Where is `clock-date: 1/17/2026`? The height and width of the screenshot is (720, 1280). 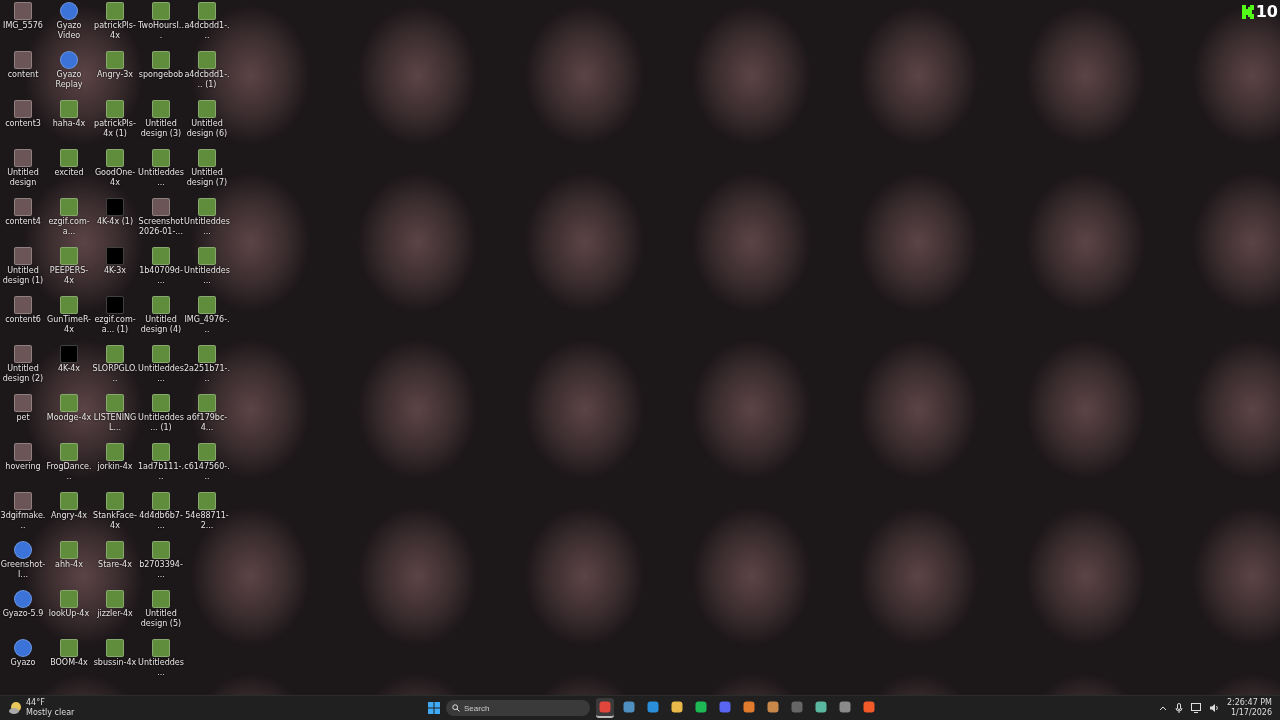 clock-date: 1/17/2026 is located at coordinates (1251, 713).